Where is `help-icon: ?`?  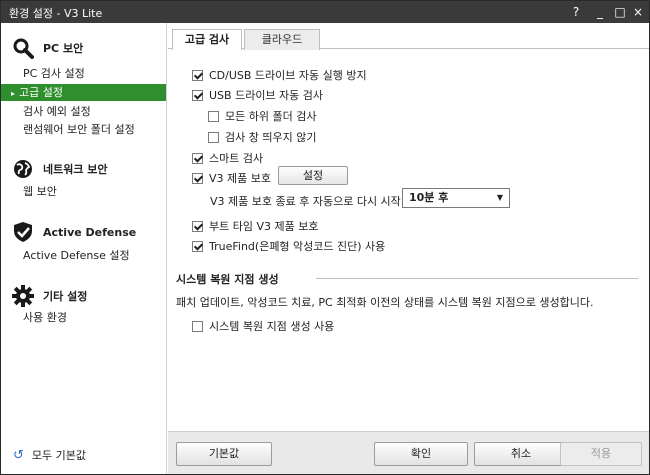
help-icon: ? is located at coordinates (576, 12).